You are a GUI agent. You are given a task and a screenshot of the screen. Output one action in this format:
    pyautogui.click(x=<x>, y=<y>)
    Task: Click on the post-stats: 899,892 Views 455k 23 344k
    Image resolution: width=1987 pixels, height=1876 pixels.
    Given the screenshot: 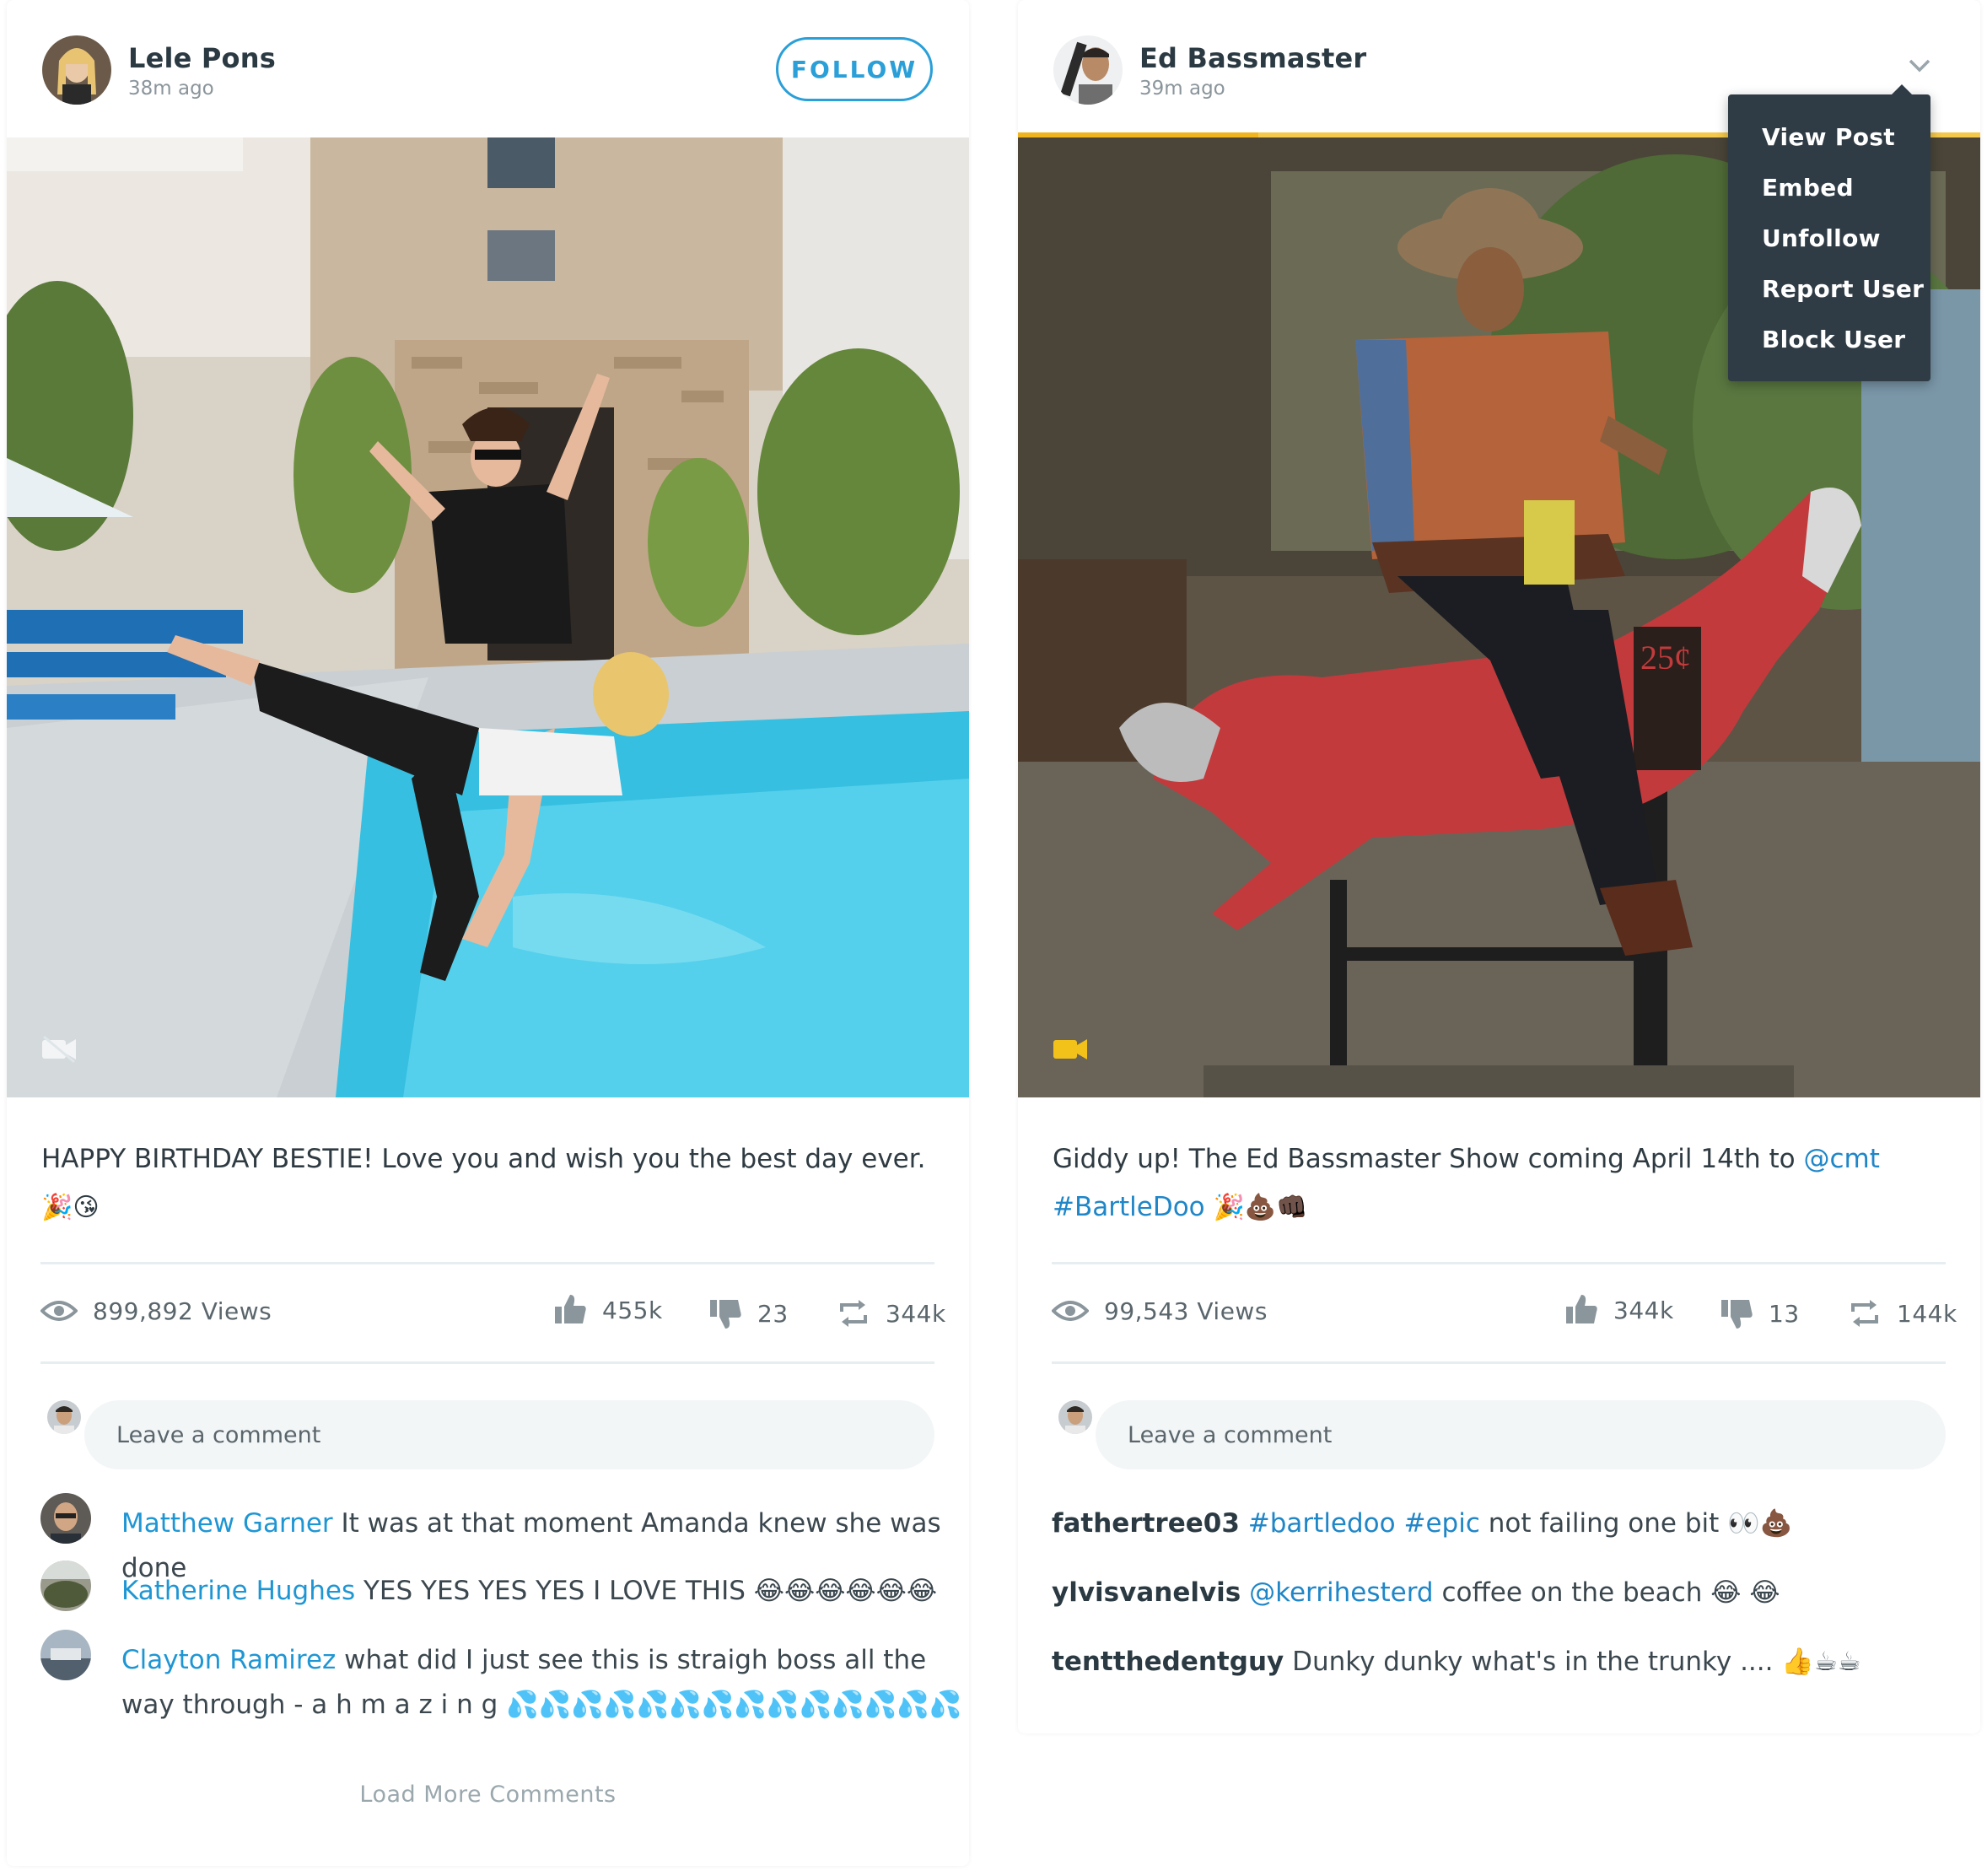 What is the action you would take?
    pyautogui.click(x=493, y=1314)
    